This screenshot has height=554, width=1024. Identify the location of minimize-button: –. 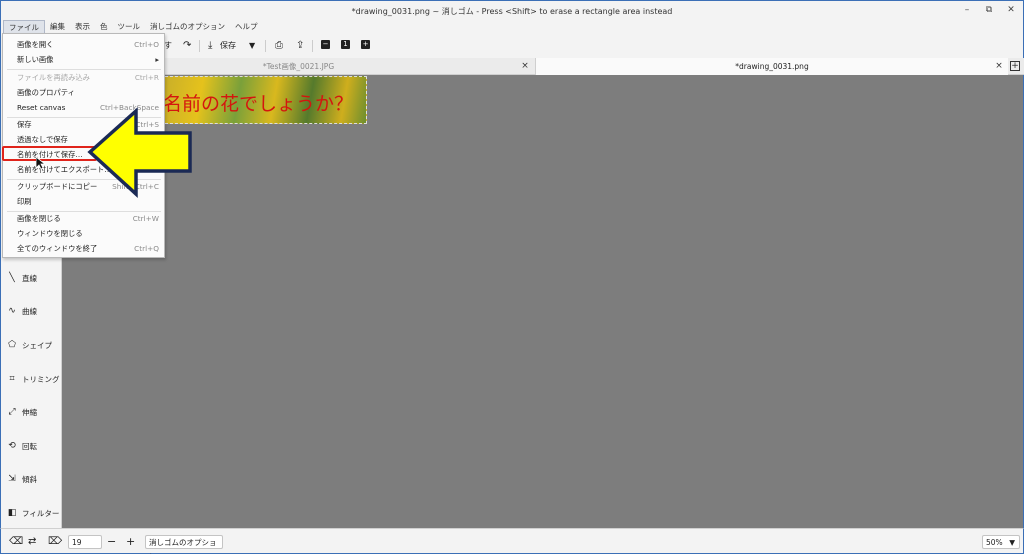
(967, 10).